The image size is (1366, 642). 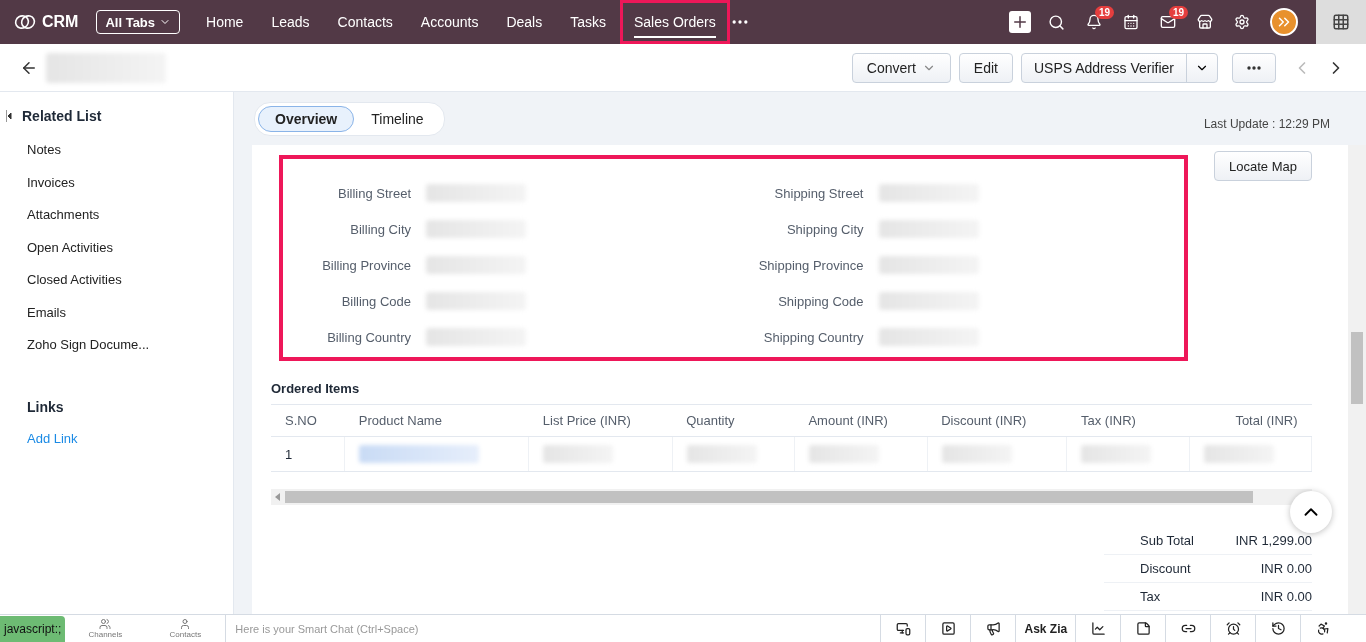 I want to click on vertical-scrollbar, so click(x=1357, y=379).